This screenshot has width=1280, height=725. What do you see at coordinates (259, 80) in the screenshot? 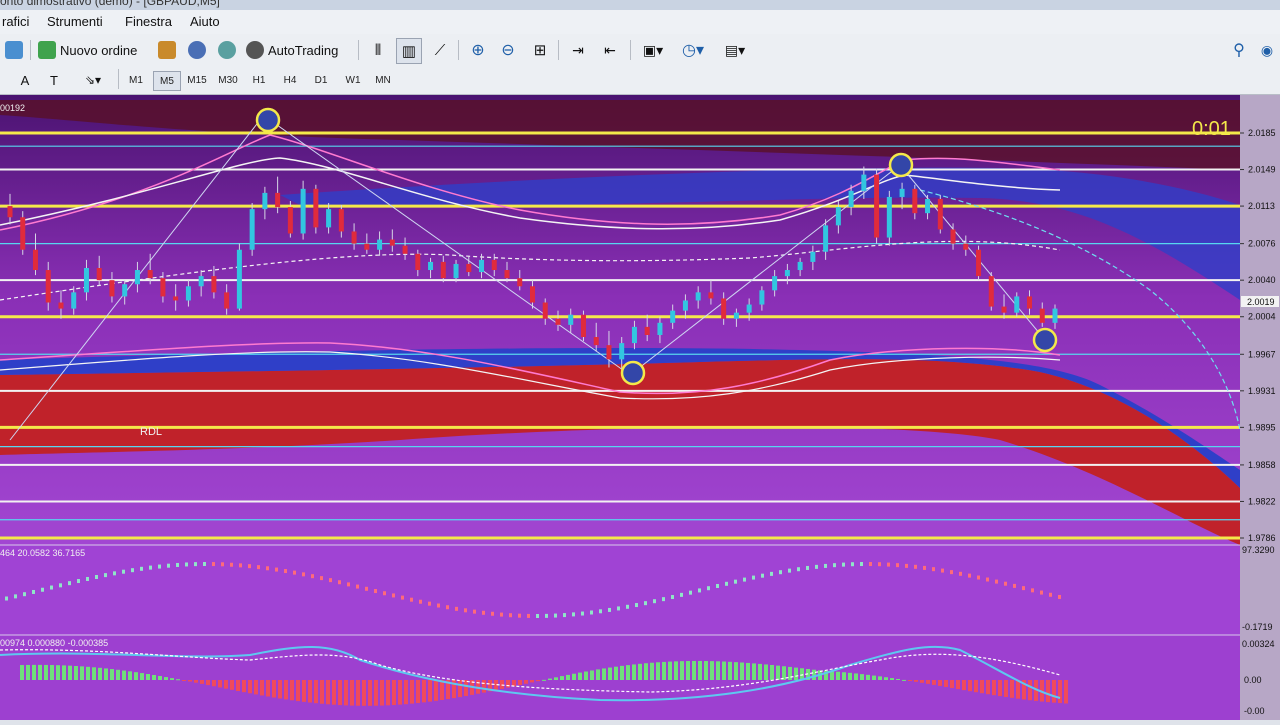
I see `timeframe-h1: H1` at bounding box center [259, 80].